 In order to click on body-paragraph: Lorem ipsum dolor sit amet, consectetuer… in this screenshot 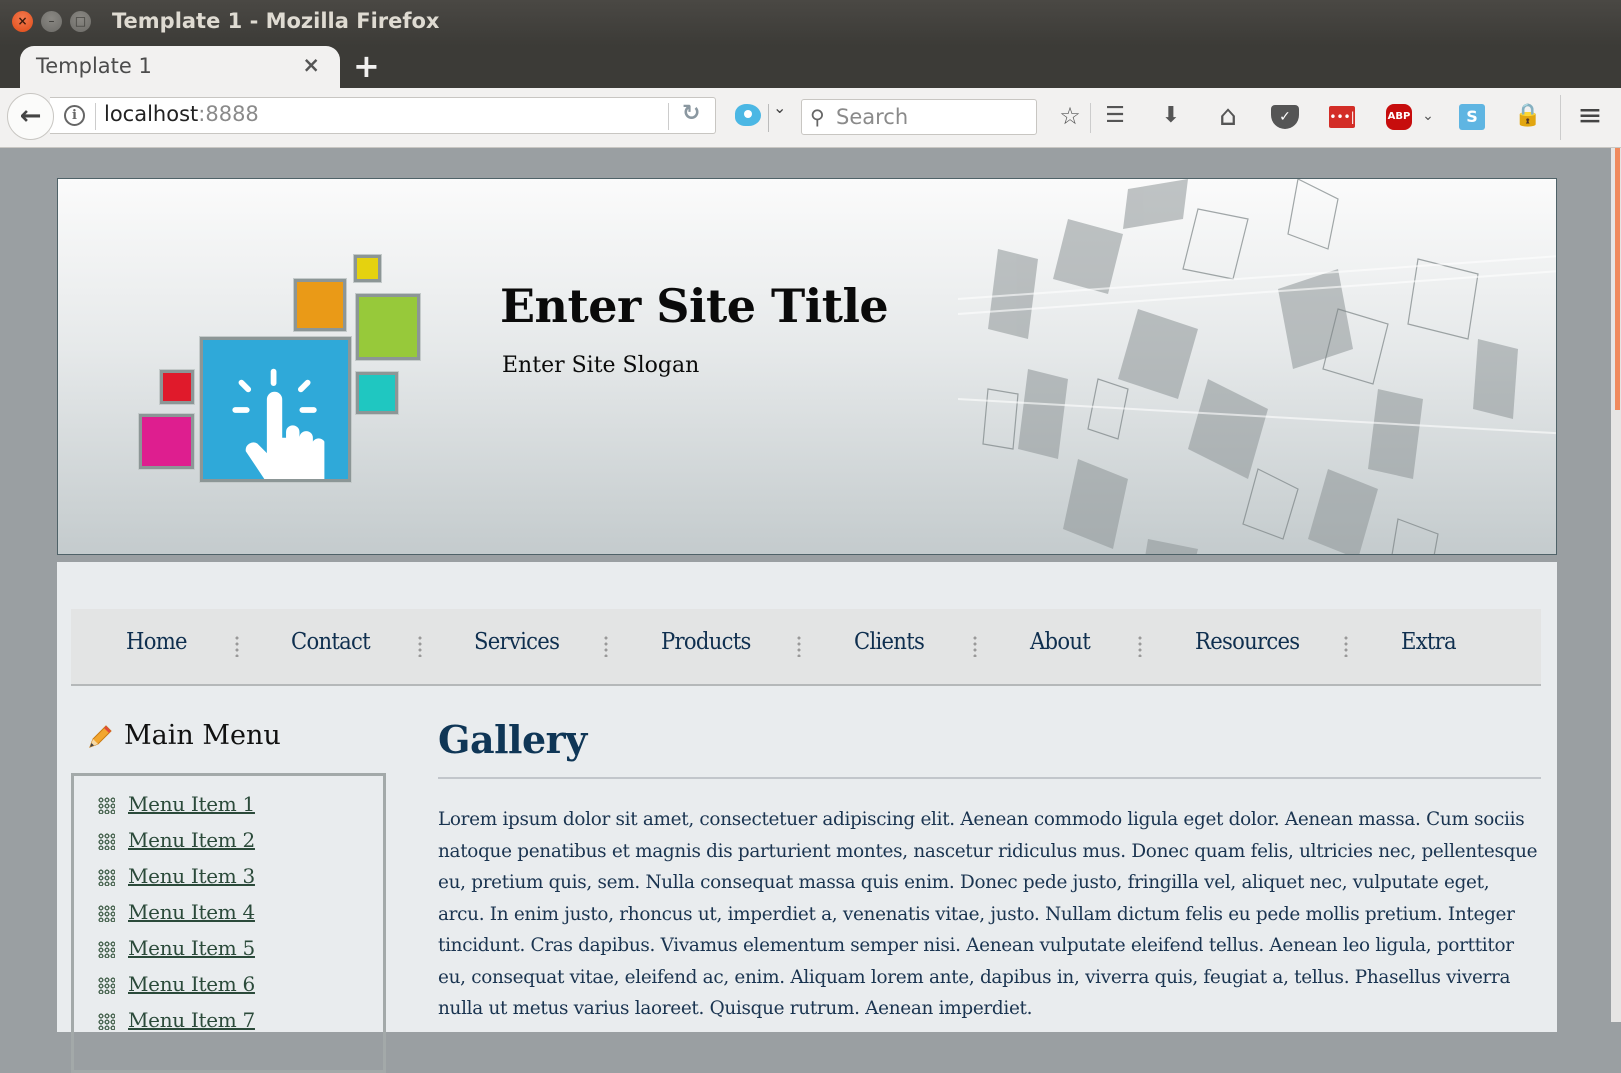, I will do `click(988, 914)`.